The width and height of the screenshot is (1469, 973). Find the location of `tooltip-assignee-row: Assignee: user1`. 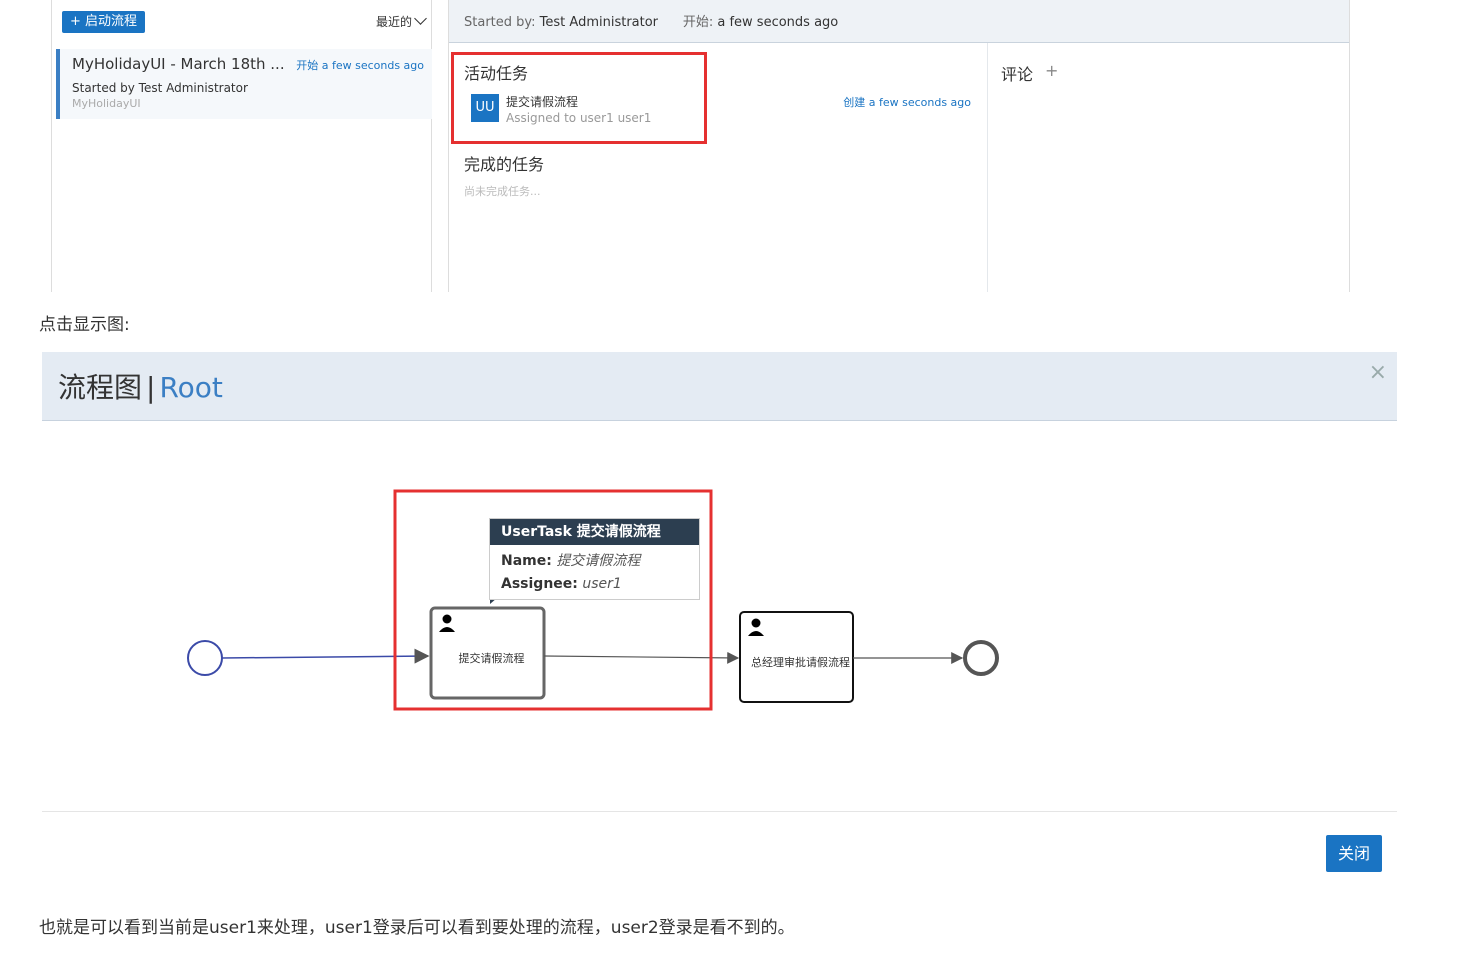

tooltip-assignee-row: Assignee: user1 is located at coordinates (561, 584).